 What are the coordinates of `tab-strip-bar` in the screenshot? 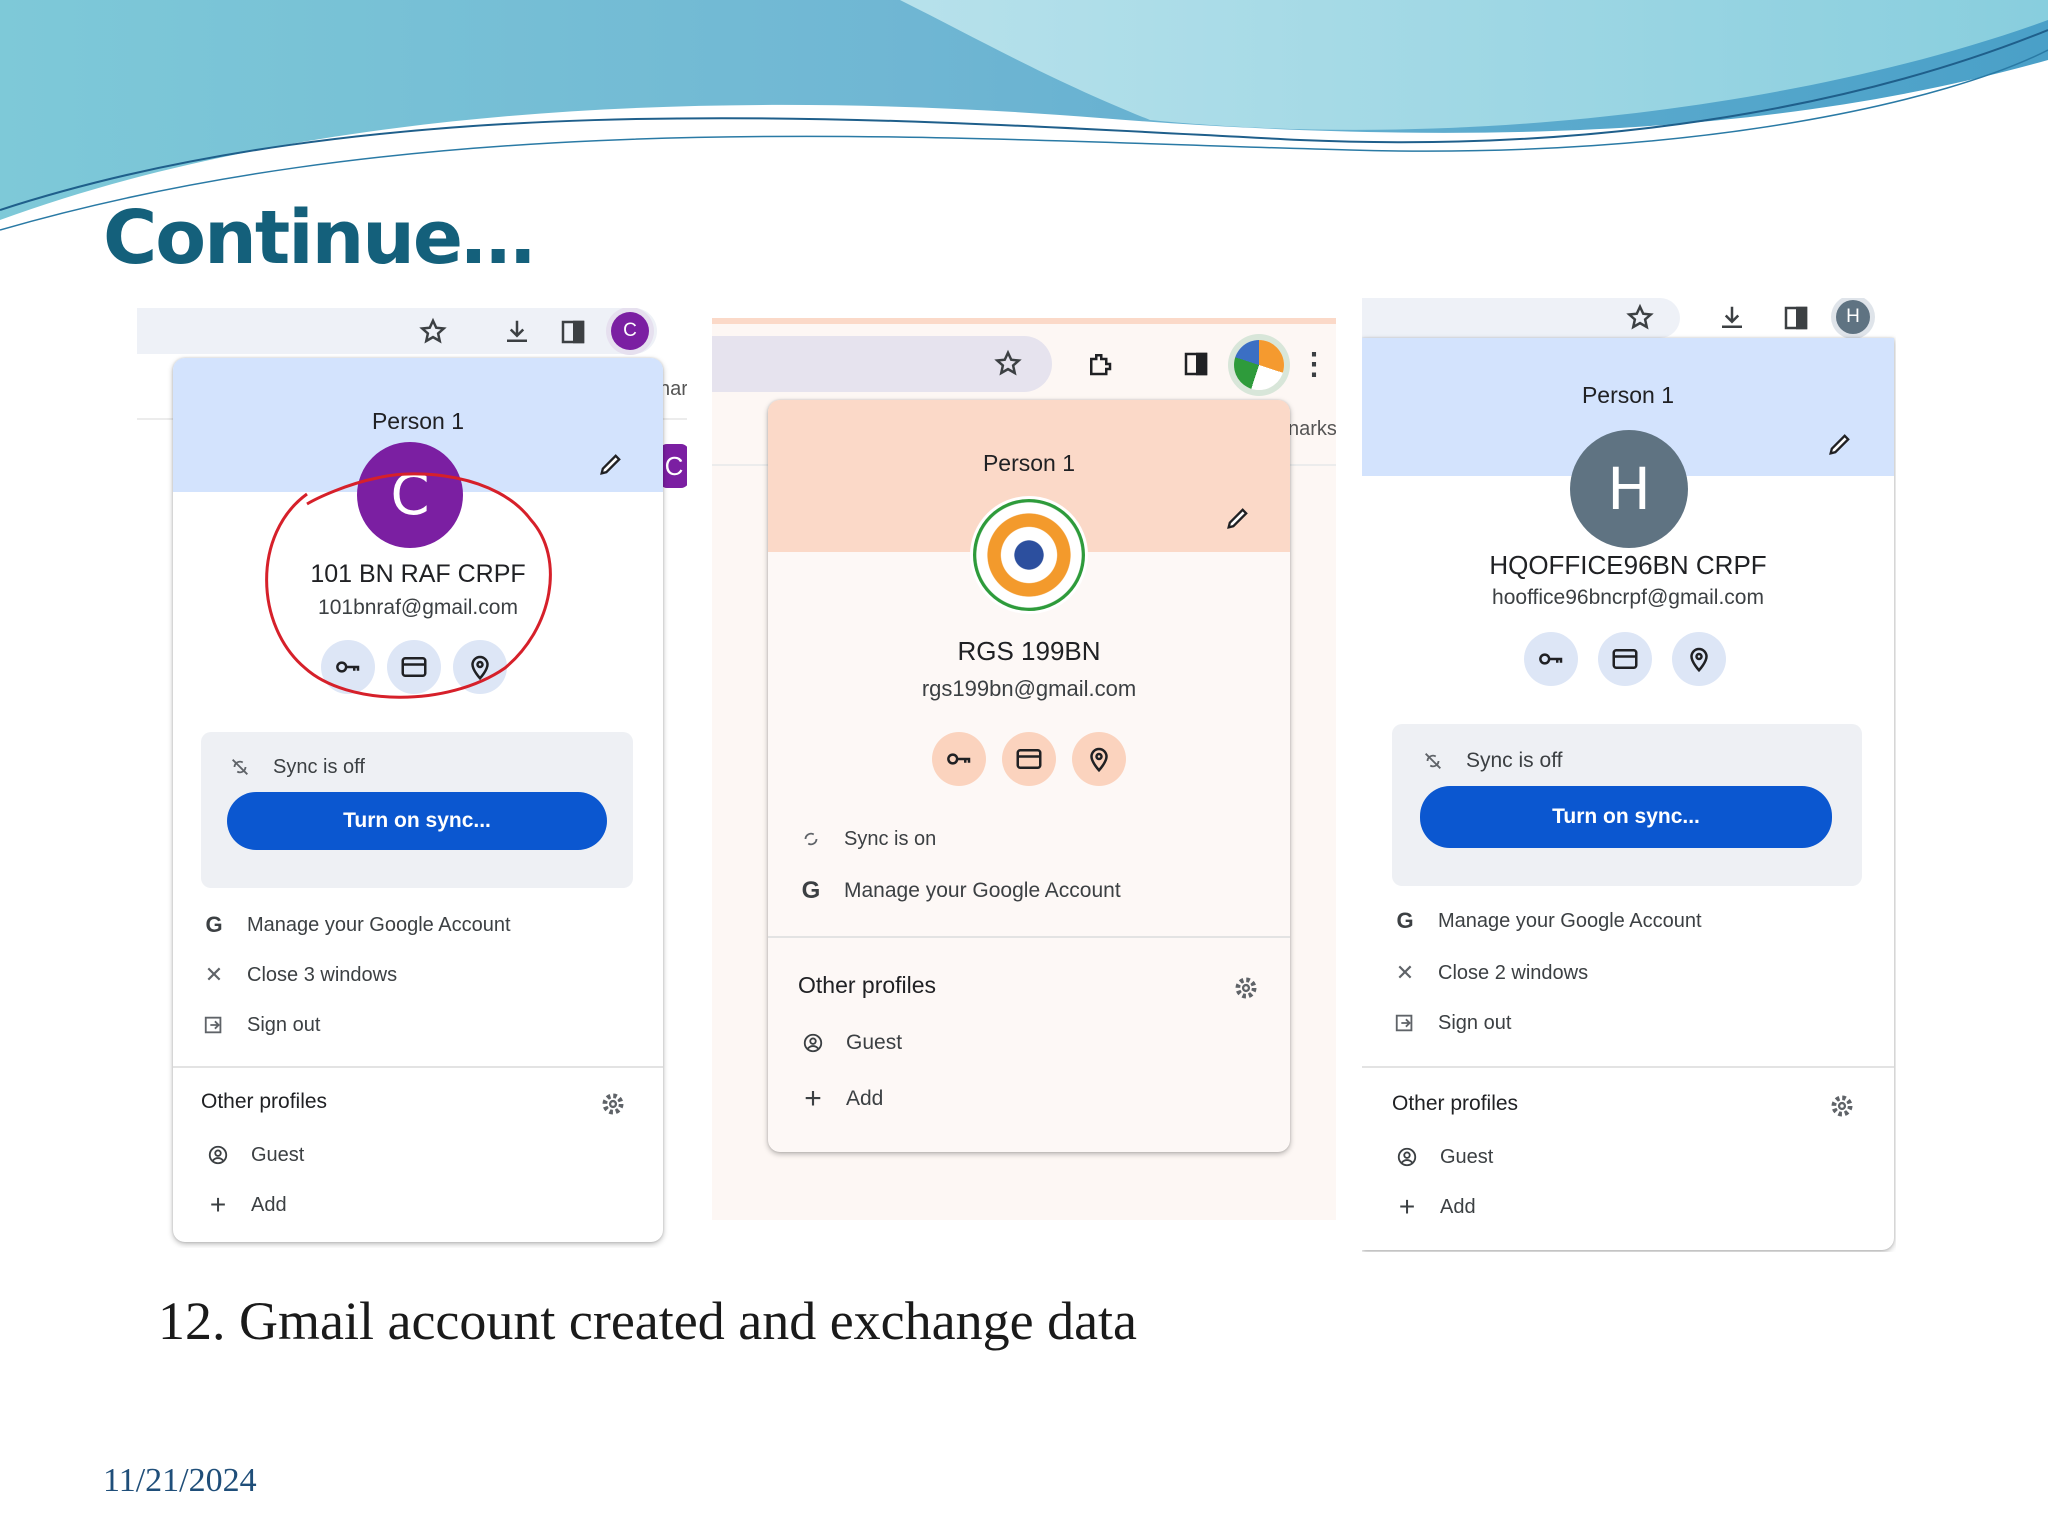 It's located at (1024, 321).